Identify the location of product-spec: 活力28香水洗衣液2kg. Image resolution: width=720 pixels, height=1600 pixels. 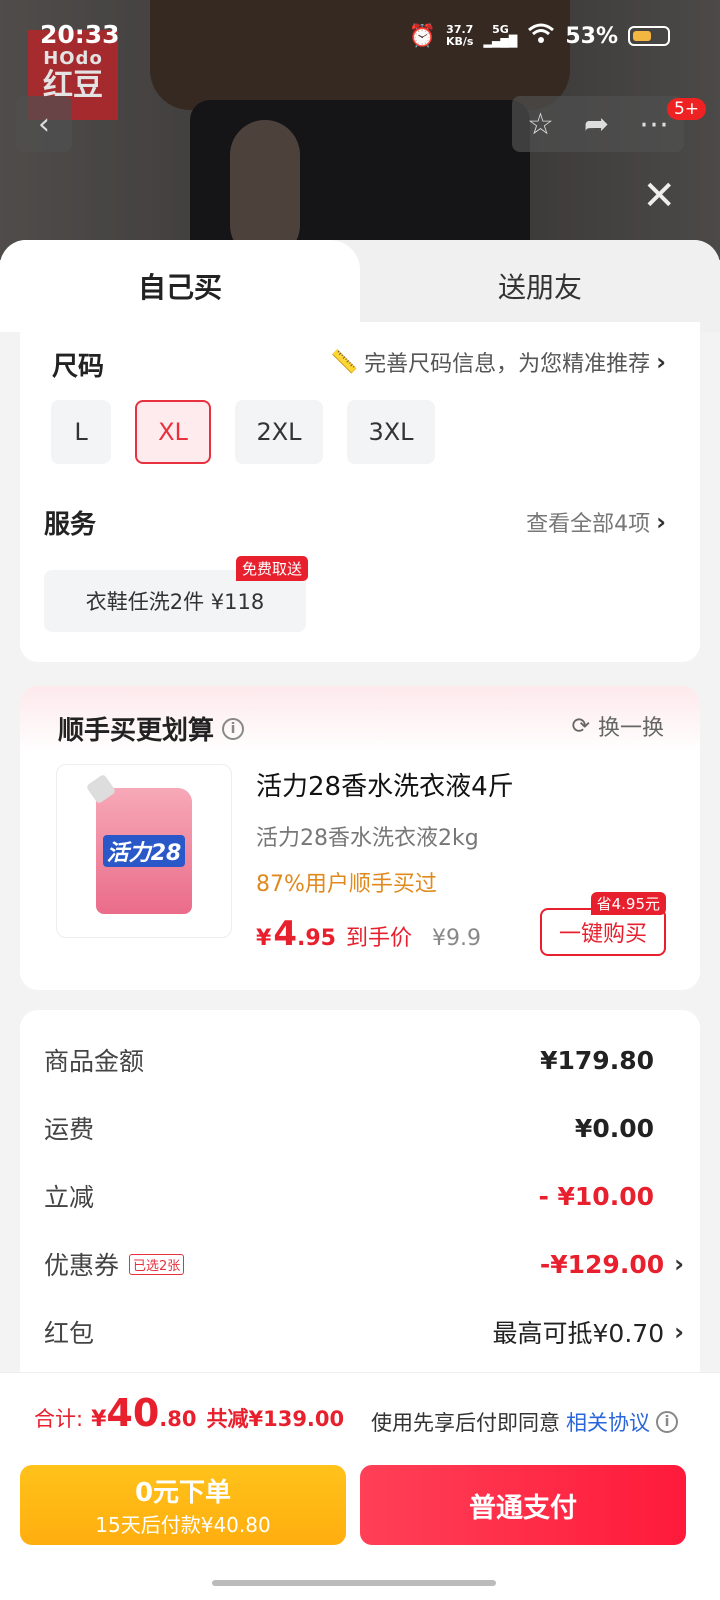
(367, 838).